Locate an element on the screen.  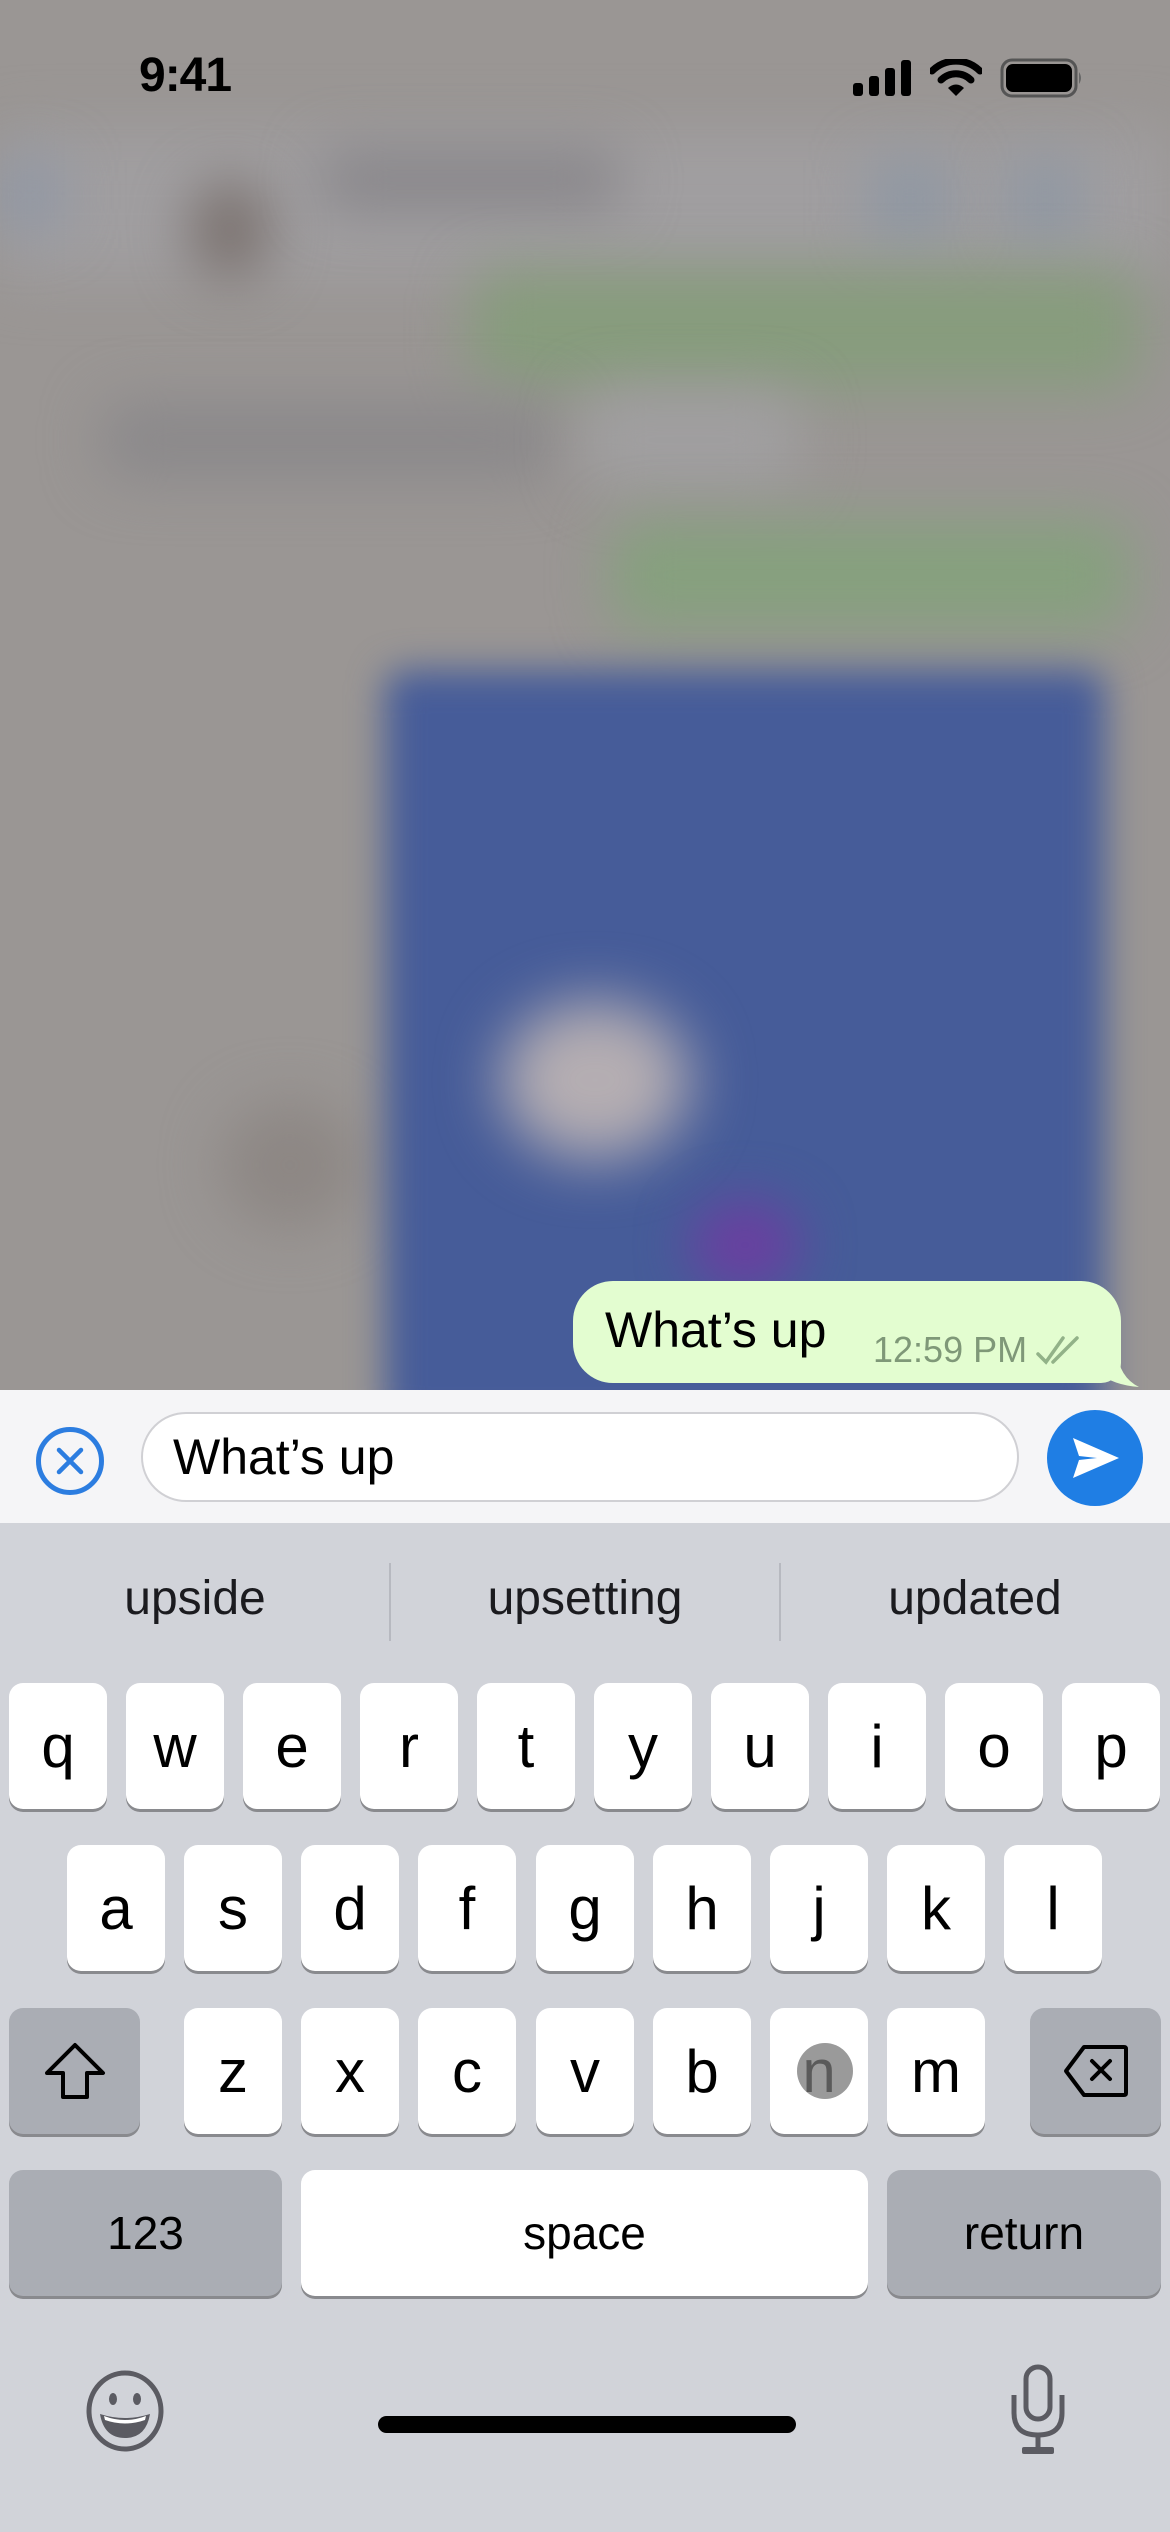
dictation-button is located at coordinates (1038, 2410).